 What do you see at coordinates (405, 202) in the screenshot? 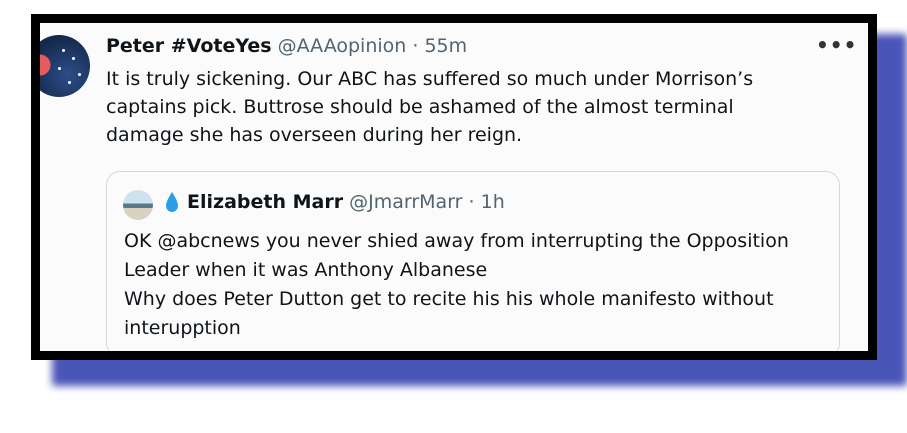
I see `quoted-author-handle: @JmarrMarr` at bounding box center [405, 202].